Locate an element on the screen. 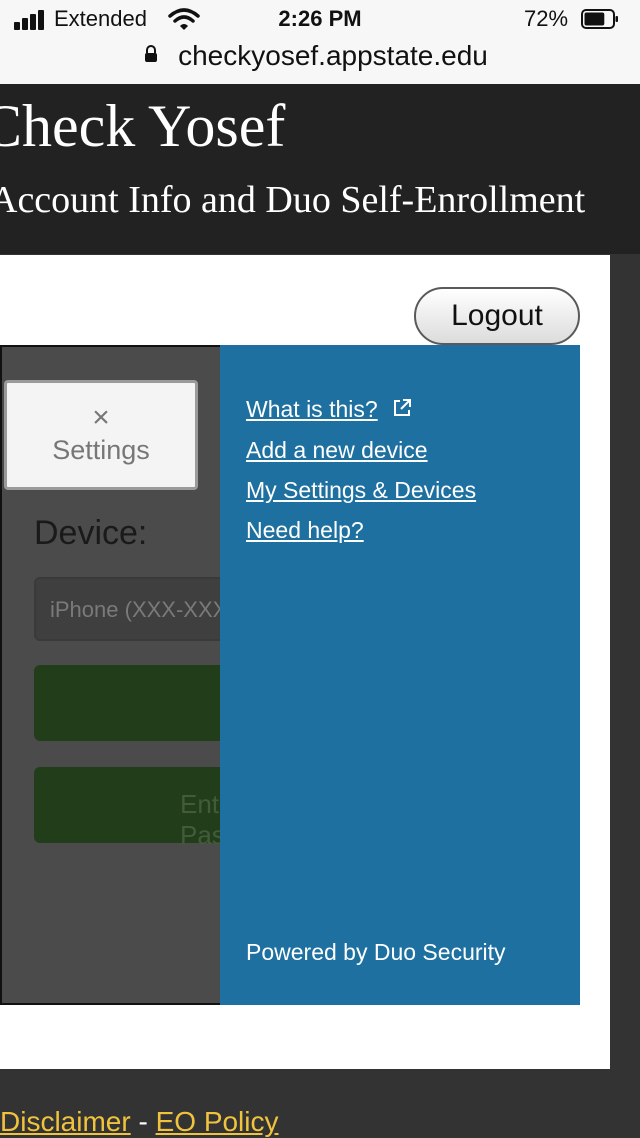 Image resolution: width=640 pixels, height=1138 pixels. eo-policy-link: EO Policy is located at coordinates (217, 1121).